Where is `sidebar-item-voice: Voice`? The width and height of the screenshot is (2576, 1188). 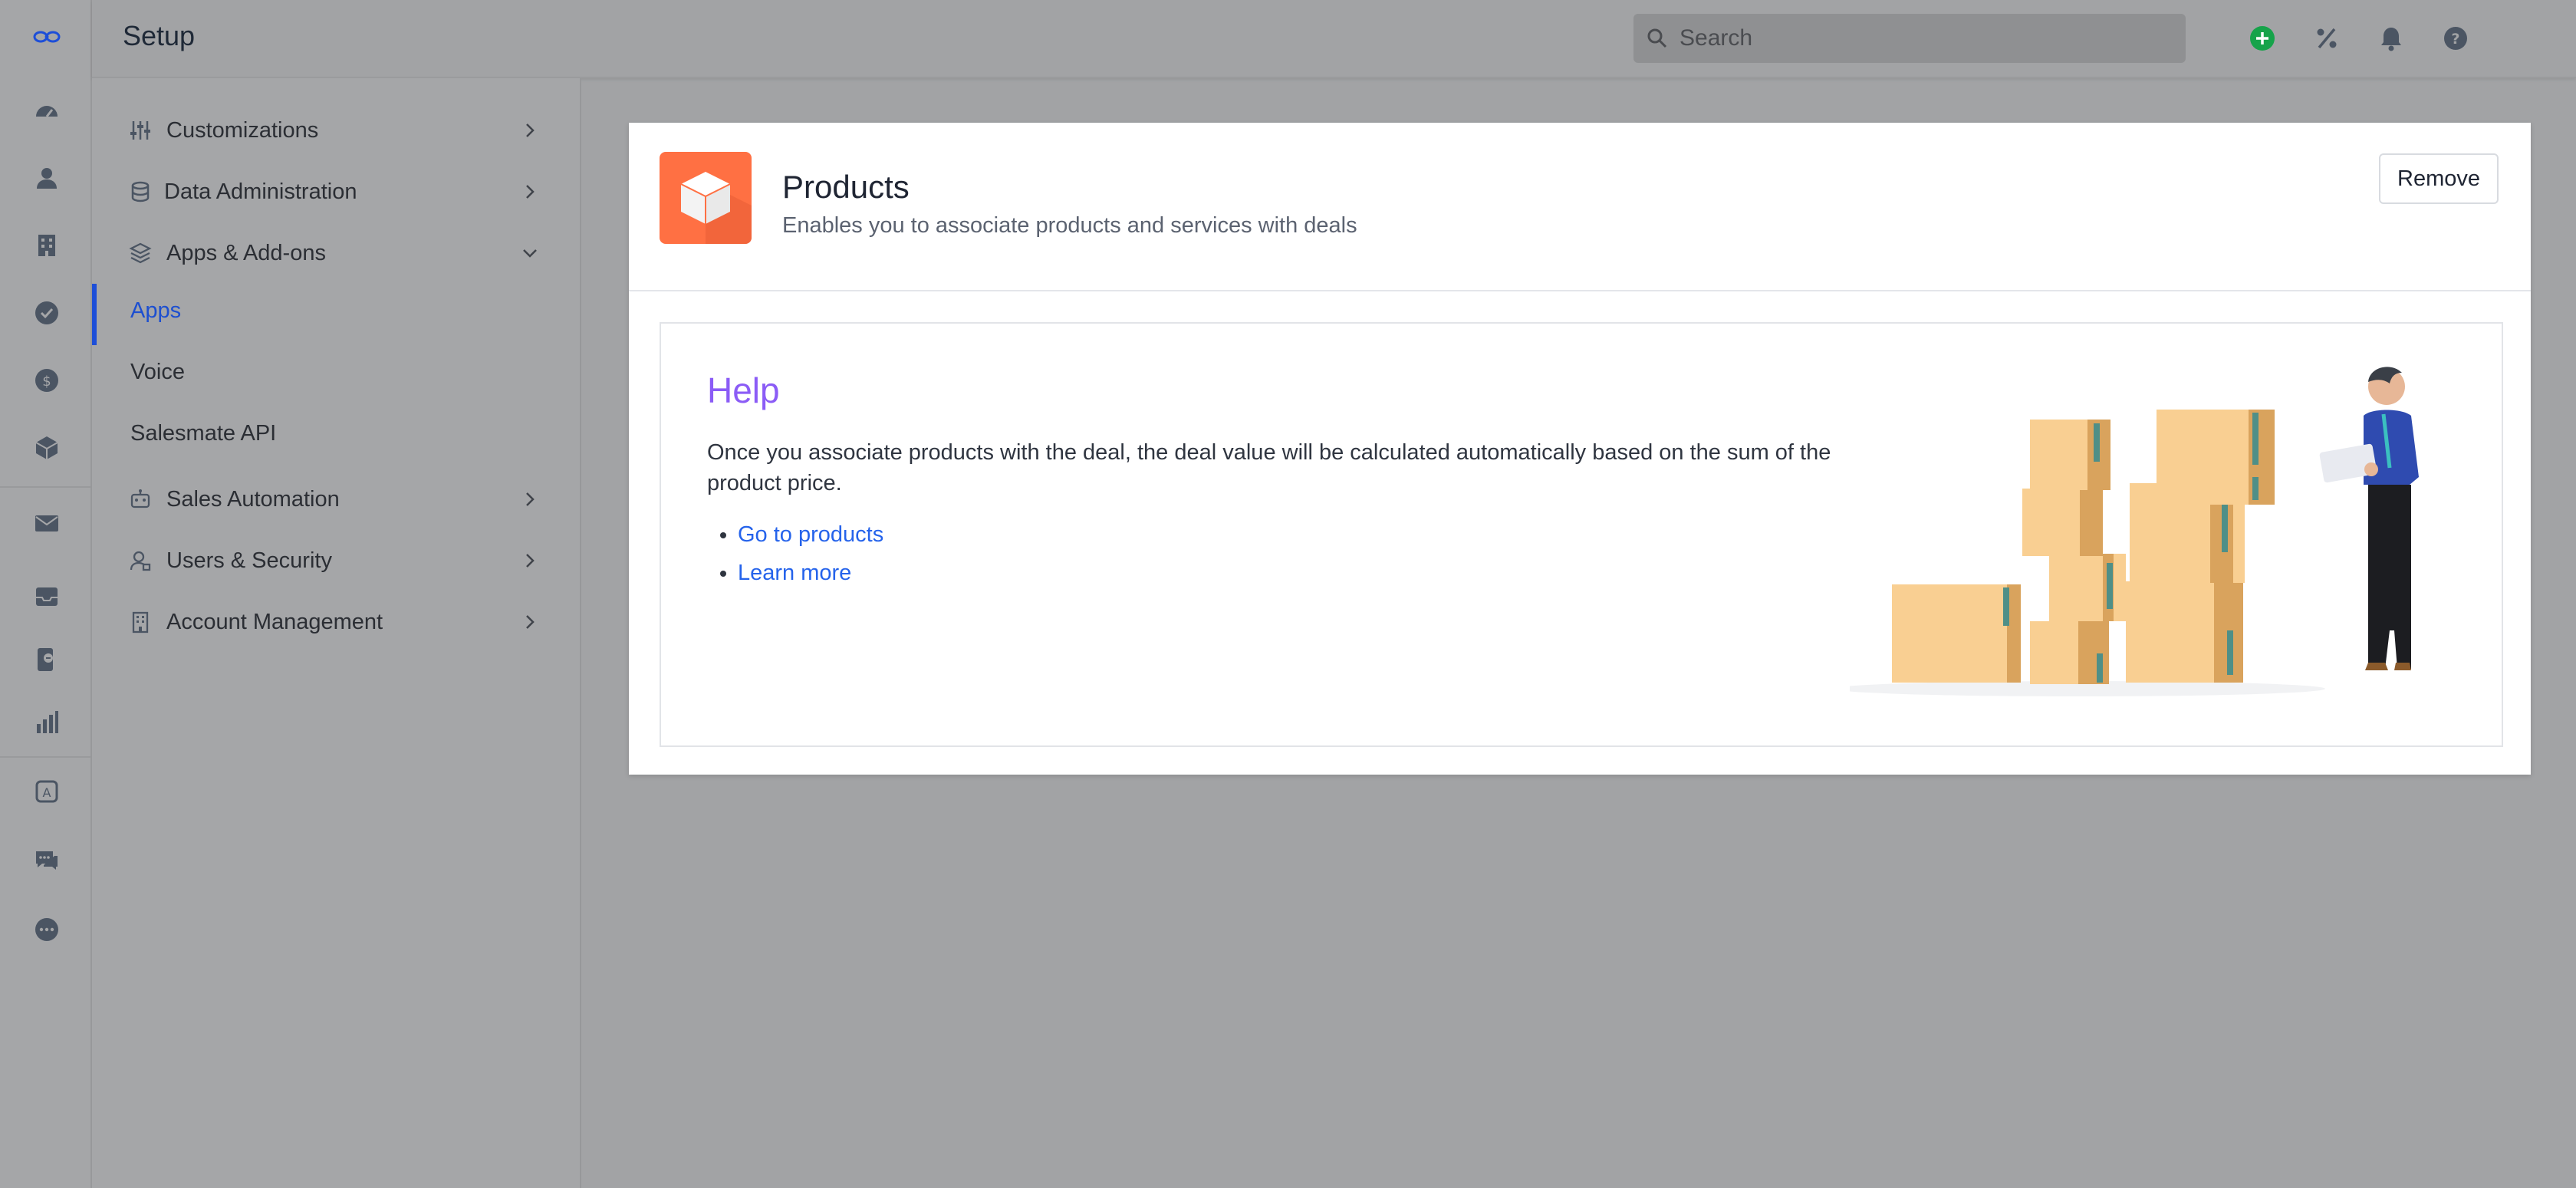 sidebar-item-voice: Voice is located at coordinates (336, 372).